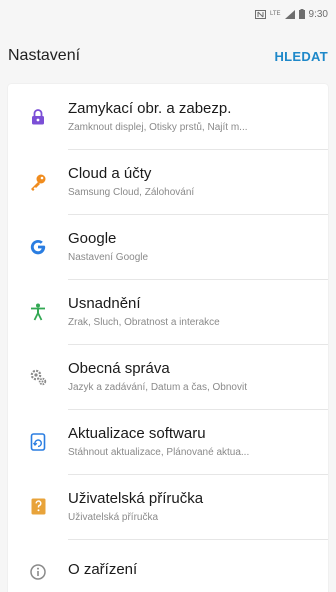 This screenshot has width=336, height=592. What do you see at coordinates (168, 14) in the screenshot?
I see `status-bar: LTE 9:30` at bounding box center [168, 14].